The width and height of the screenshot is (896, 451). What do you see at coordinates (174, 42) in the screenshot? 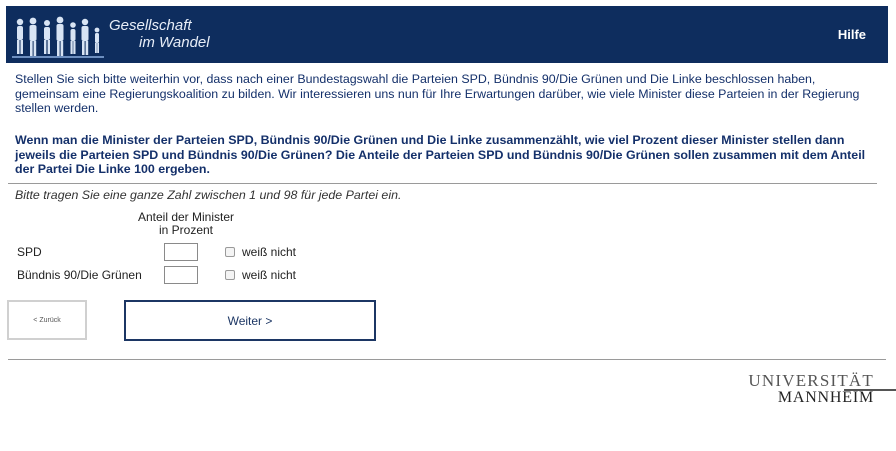
I see `logo-line-2: im Wandel` at bounding box center [174, 42].